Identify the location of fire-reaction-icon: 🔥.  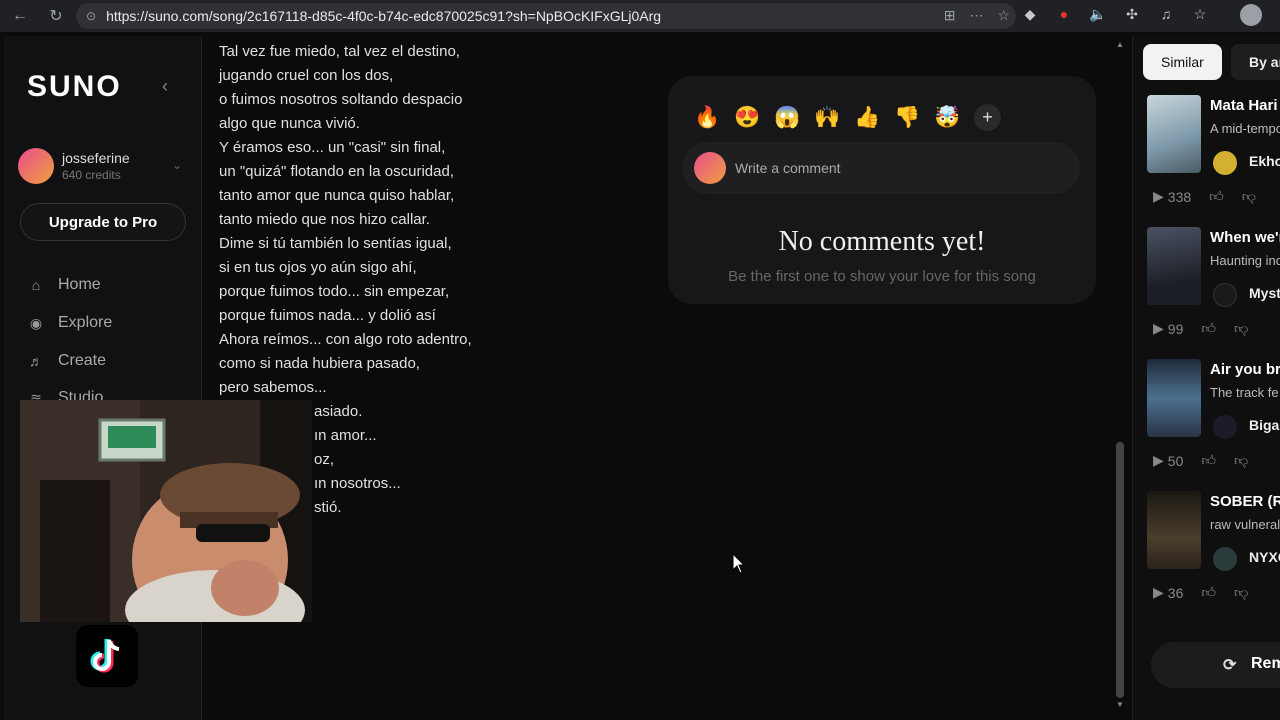
(707, 117).